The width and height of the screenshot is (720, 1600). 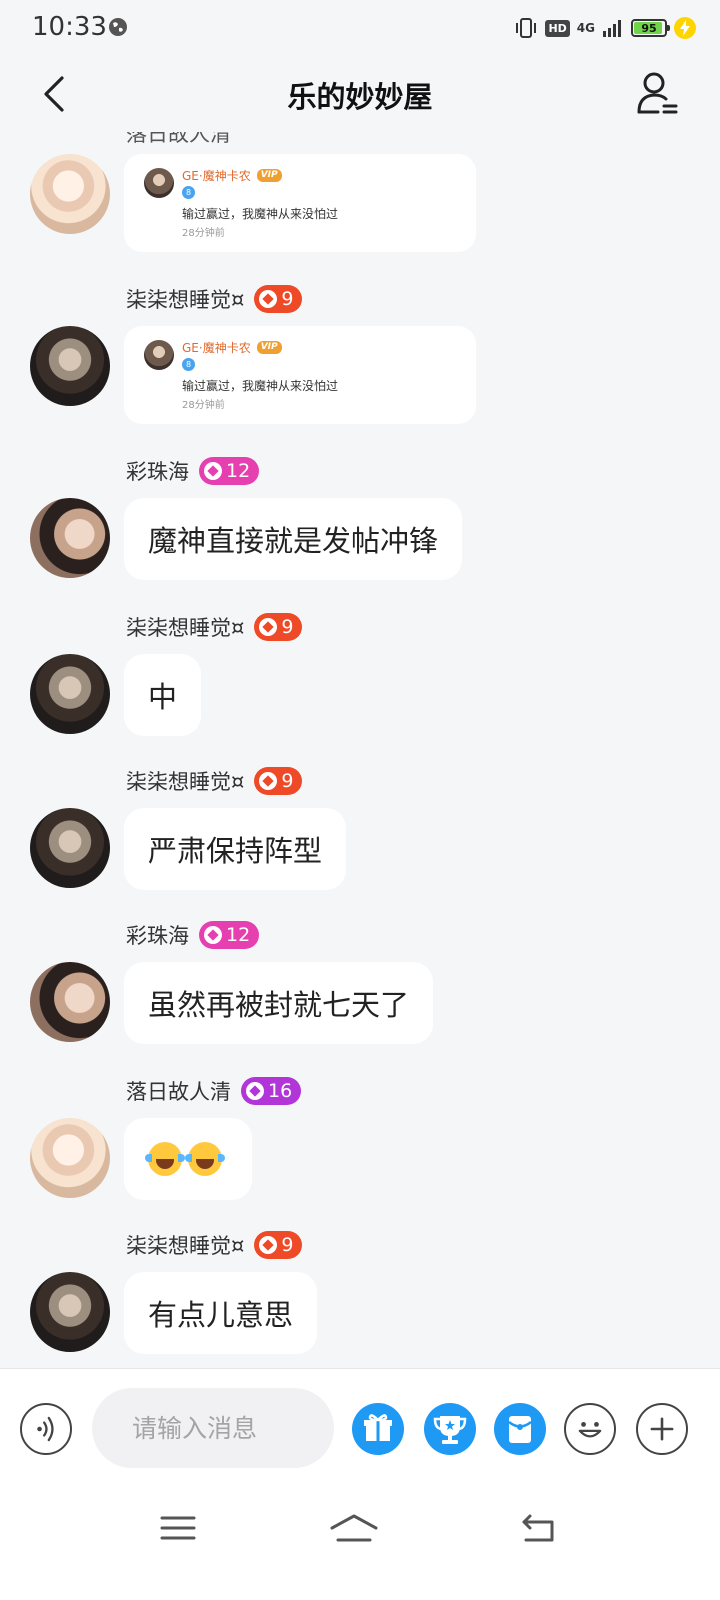 I want to click on message-bubble, so click(x=188, y=1159).